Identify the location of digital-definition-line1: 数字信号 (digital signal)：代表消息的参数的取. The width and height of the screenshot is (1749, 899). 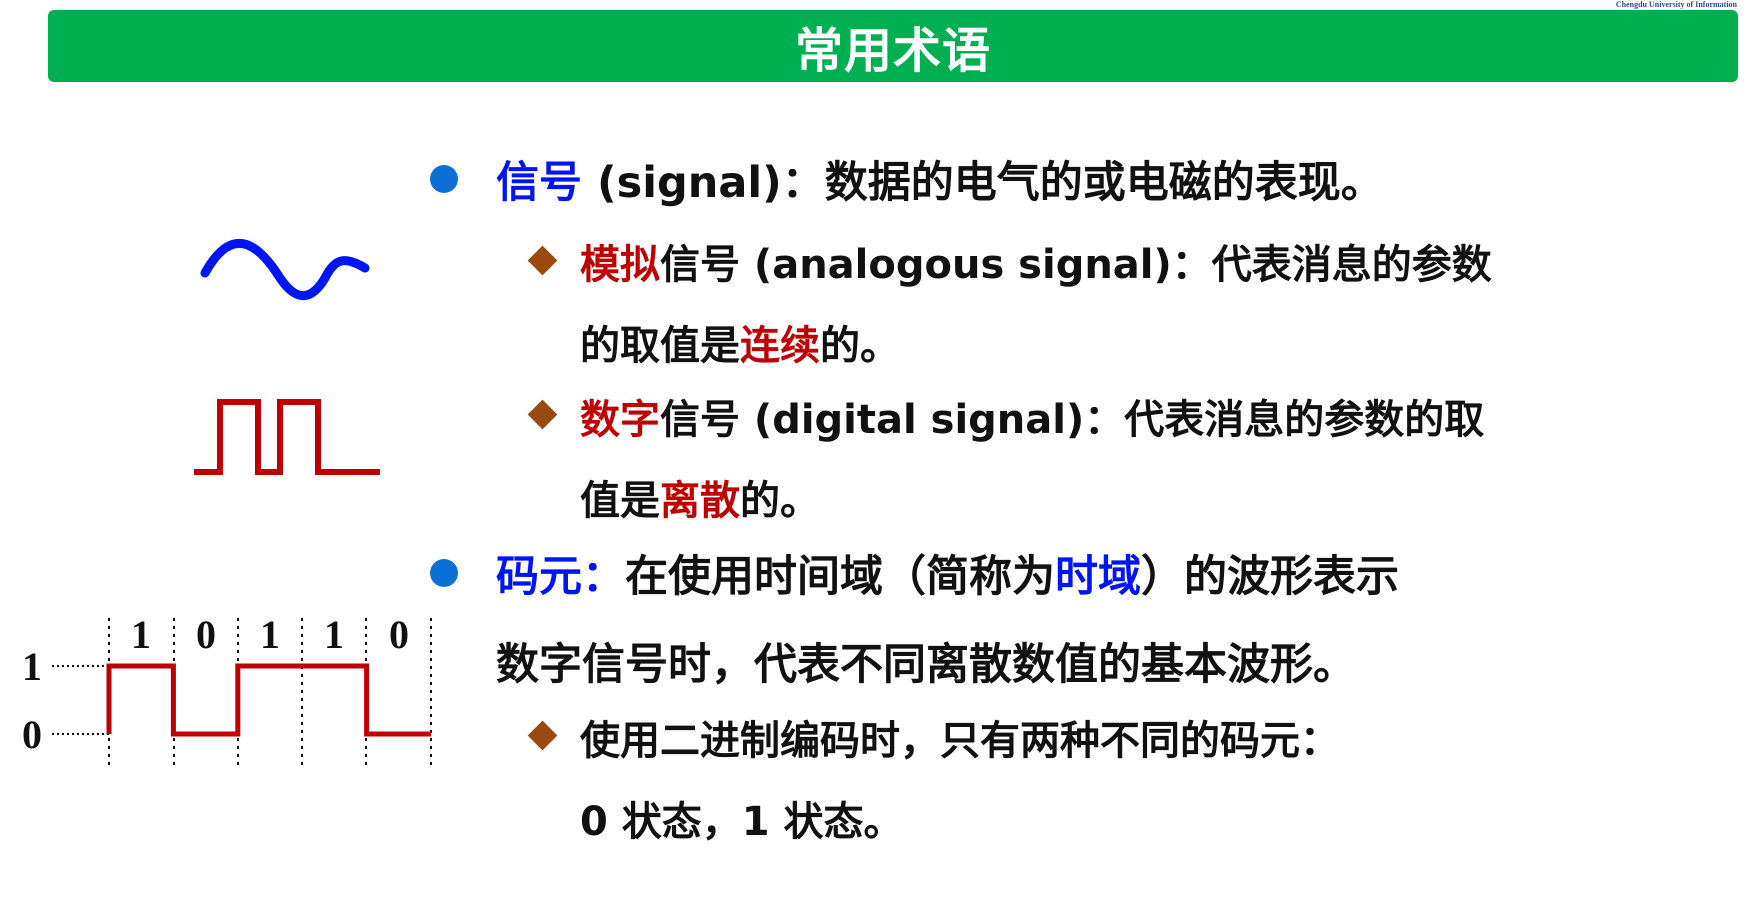
(1032, 416).